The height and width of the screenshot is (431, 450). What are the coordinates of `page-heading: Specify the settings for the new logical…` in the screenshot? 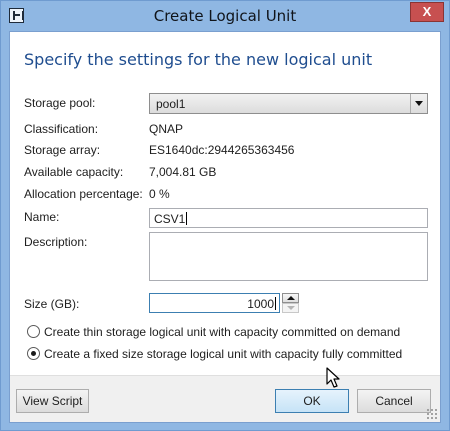 It's located at (198, 59).